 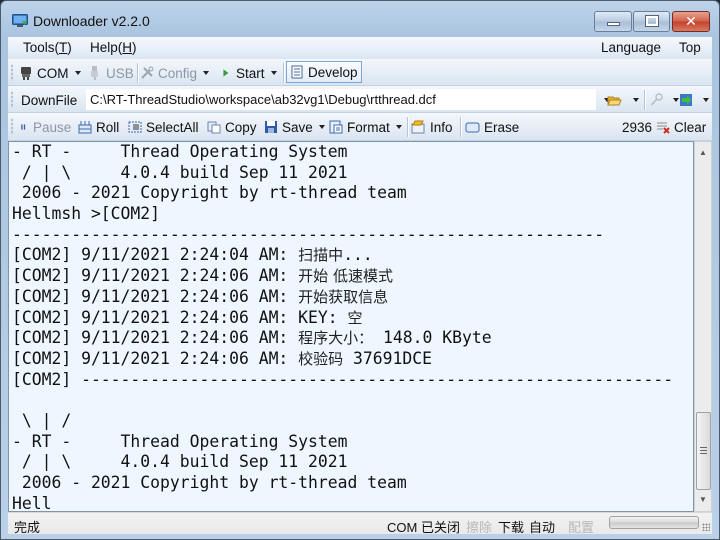 What do you see at coordinates (581, 526) in the screenshot?
I see `status-config: 配置` at bounding box center [581, 526].